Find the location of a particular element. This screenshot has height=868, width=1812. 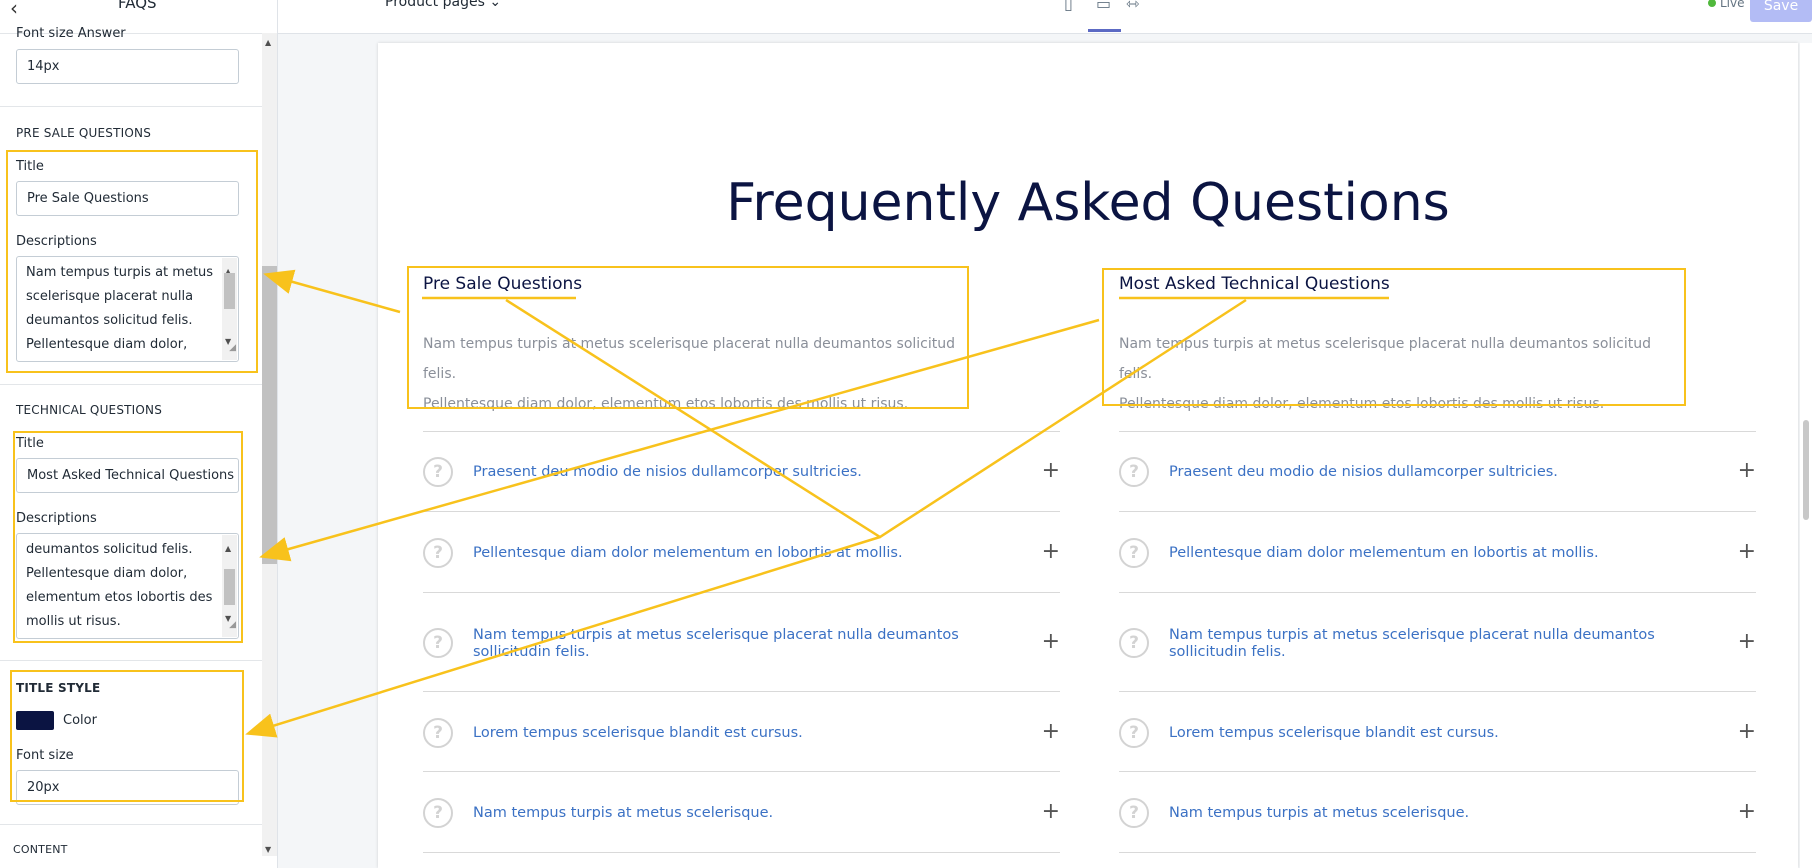

scroll-down-icon: ▼ is located at coordinates (268, 849).